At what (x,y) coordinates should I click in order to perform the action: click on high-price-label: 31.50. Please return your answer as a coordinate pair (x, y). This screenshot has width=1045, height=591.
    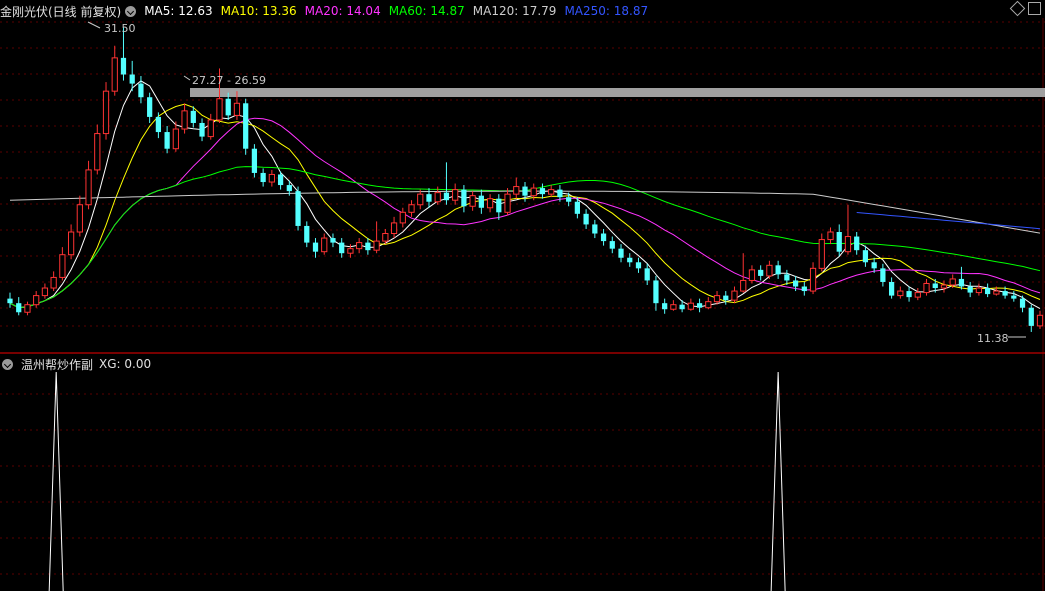
    Looking at the image, I should click on (120, 28).